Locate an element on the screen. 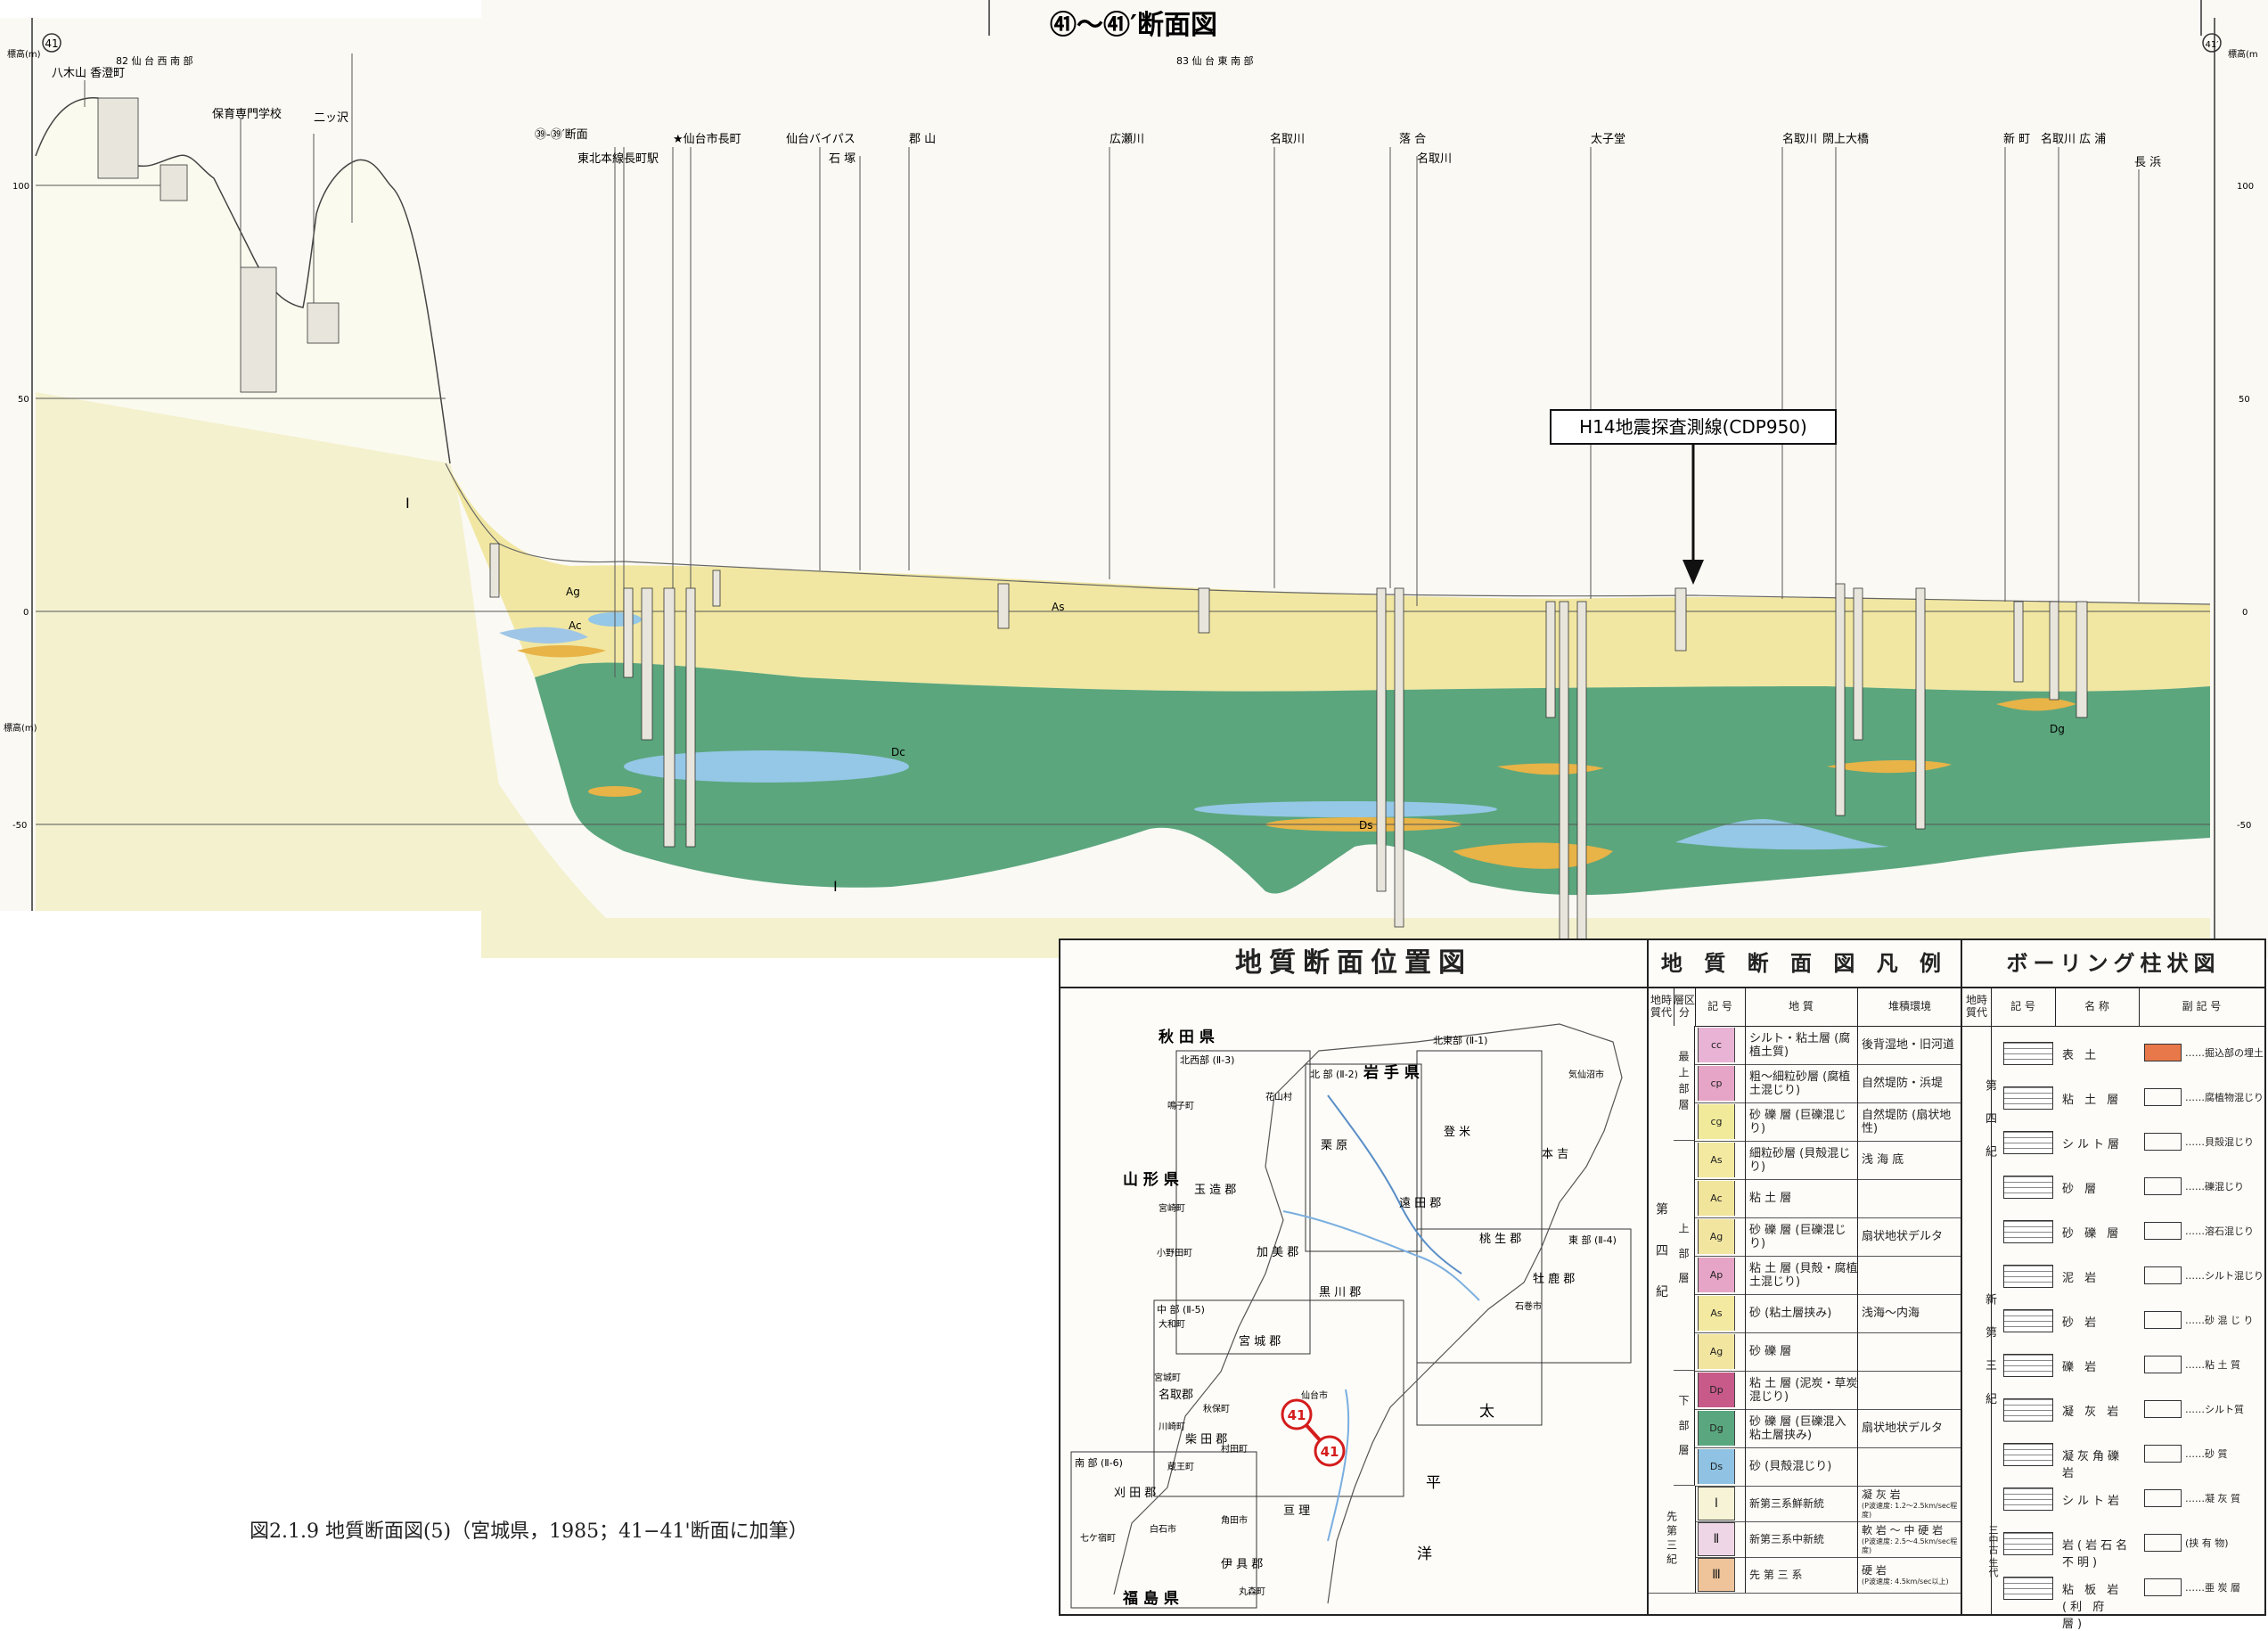 Image resolution: width=2268 pixels, height=1631 pixels. district-label: 牡 鹿 郡 is located at coordinates (1554, 1279).